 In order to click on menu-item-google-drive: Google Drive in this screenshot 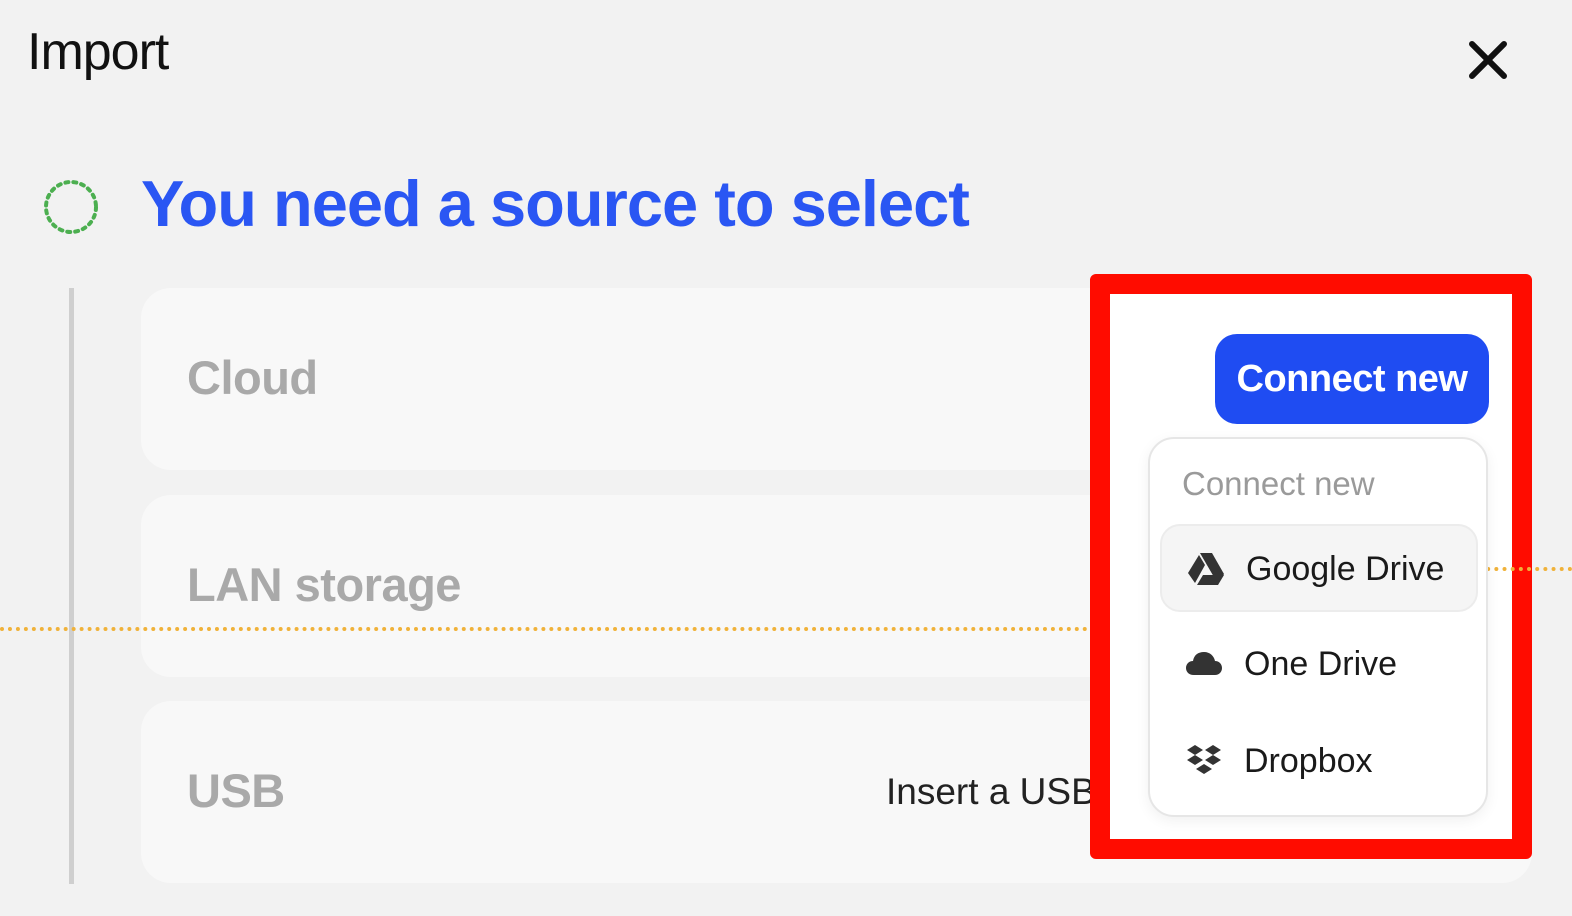, I will do `click(1319, 568)`.